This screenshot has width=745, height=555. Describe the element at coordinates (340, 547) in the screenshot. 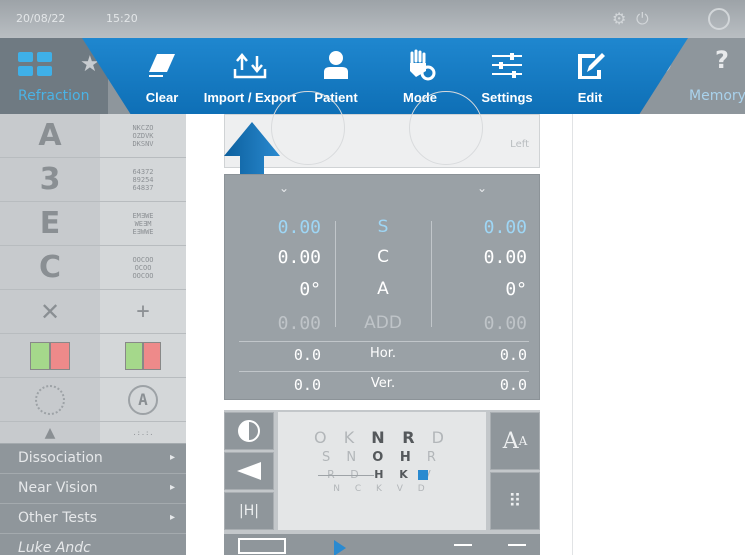

I see `triangle-right-icon` at that location.